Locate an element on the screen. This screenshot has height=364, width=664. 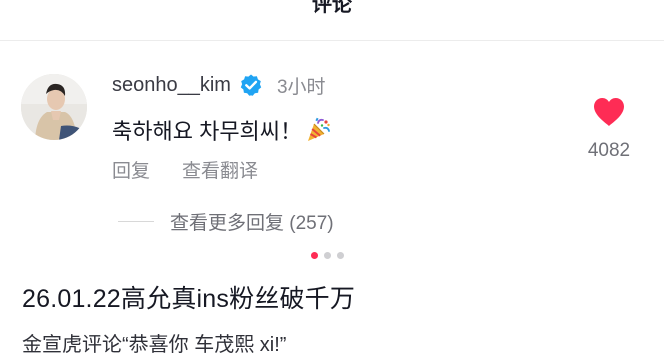
post-title: 26.01.22高允真ins粉丝破千万 is located at coordinates (189, 299).